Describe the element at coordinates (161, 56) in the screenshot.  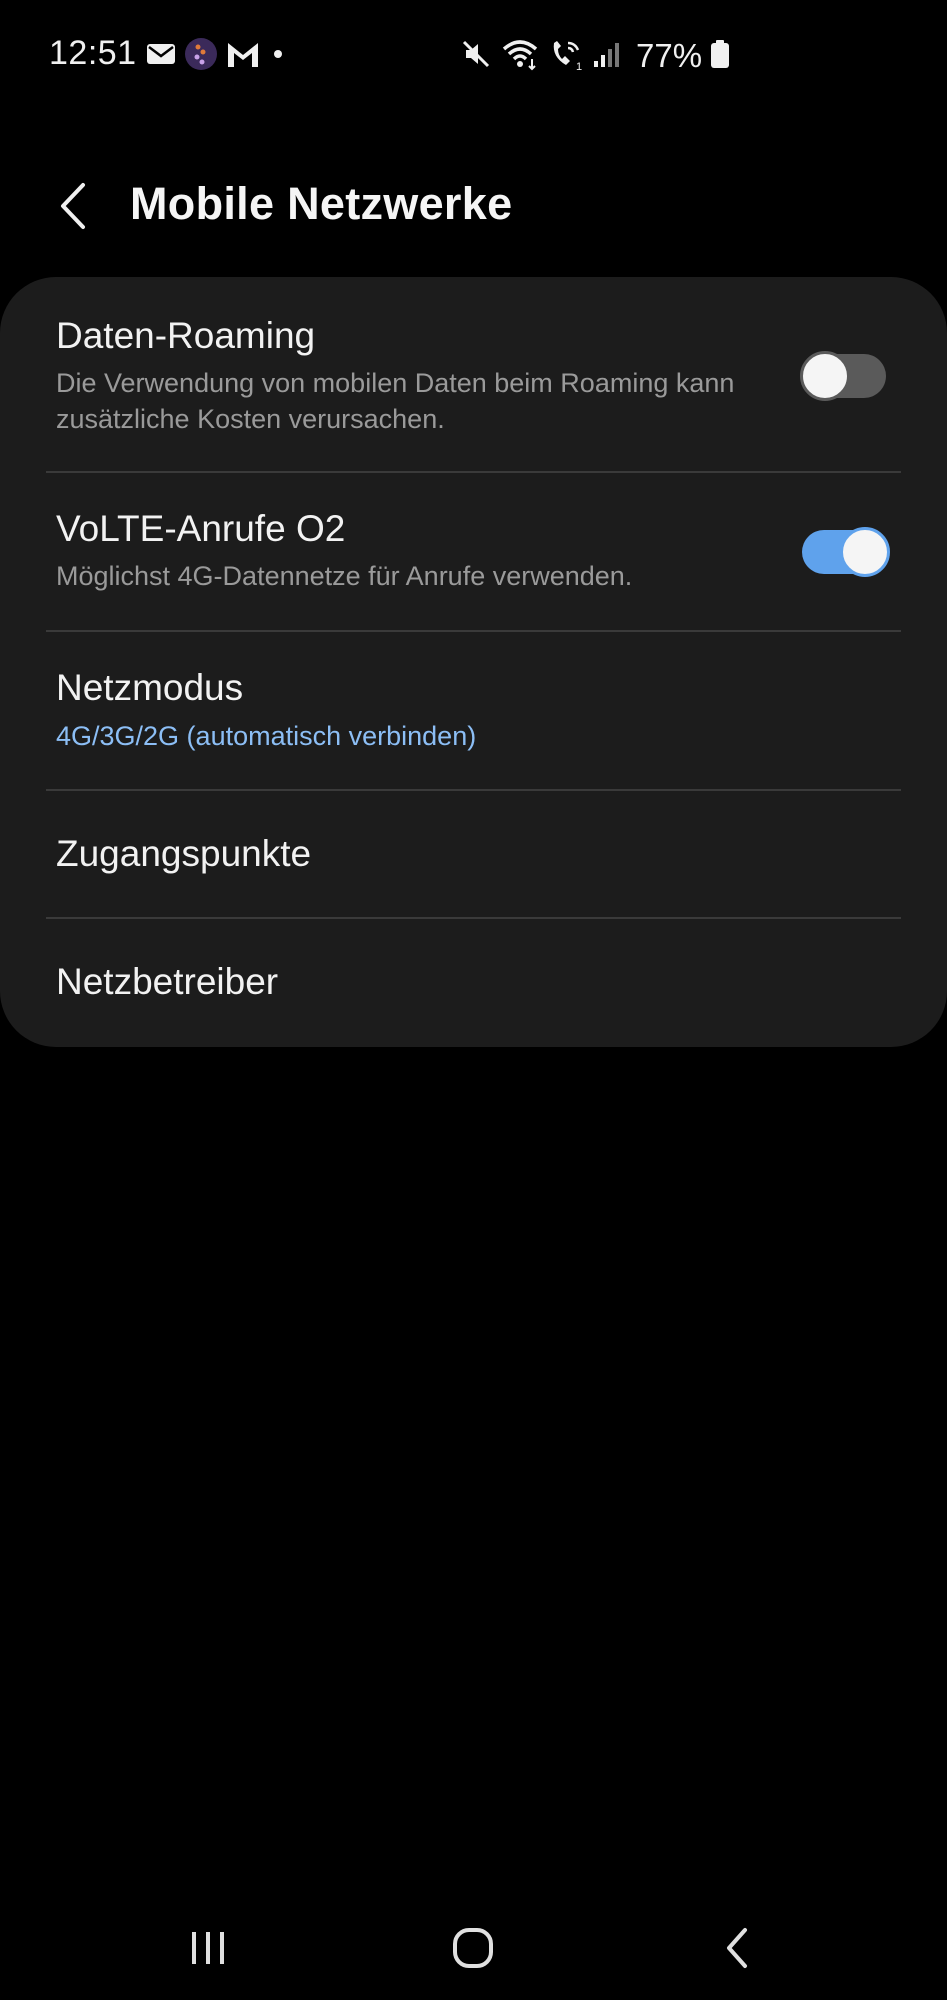
I see `mail-icon` at that location.